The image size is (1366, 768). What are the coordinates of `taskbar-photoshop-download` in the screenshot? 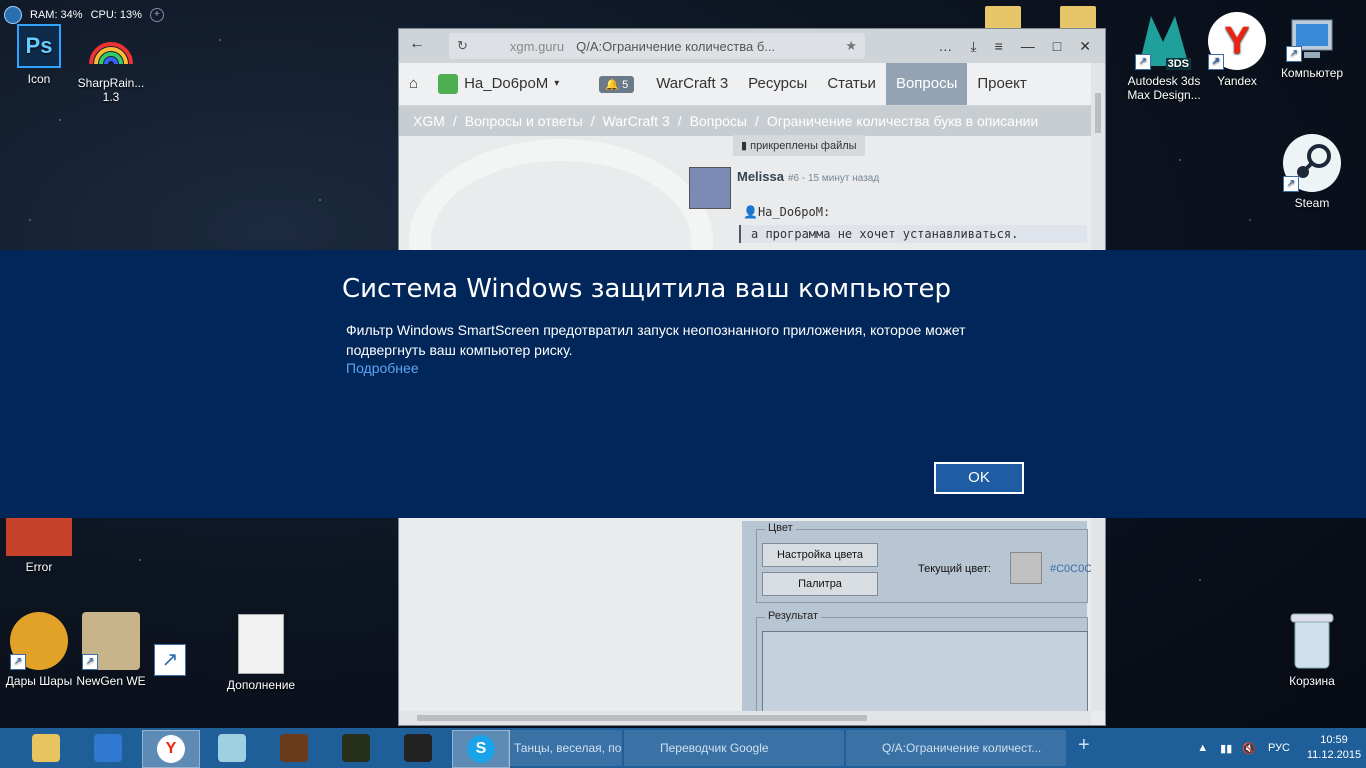 It's located at (108, 748).